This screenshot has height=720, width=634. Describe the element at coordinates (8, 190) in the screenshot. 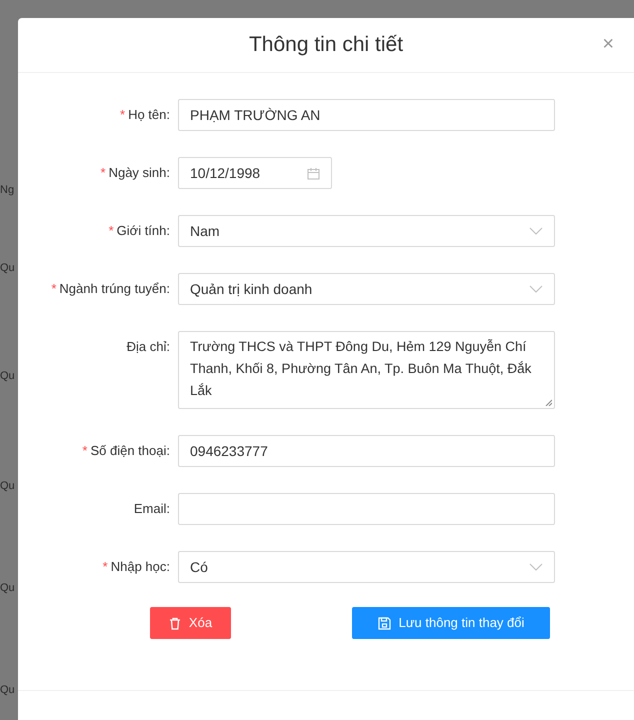

I see `table-cell-text: Ng` at that location.